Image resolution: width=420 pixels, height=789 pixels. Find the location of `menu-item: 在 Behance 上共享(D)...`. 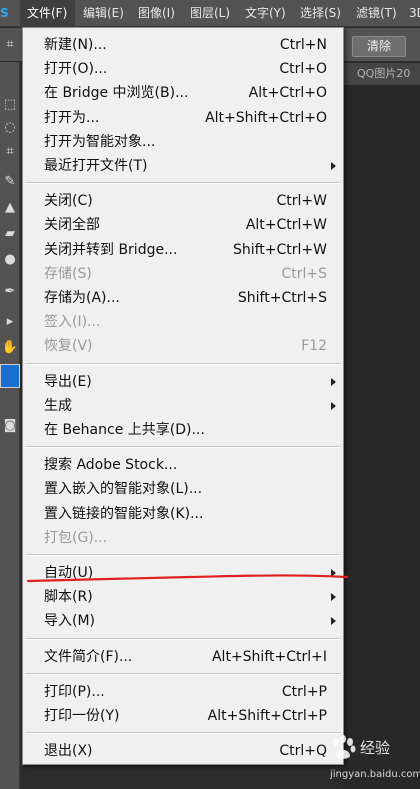

menu-item: 在 Behance 上共享(D)... is located at coordinates (183, 430).